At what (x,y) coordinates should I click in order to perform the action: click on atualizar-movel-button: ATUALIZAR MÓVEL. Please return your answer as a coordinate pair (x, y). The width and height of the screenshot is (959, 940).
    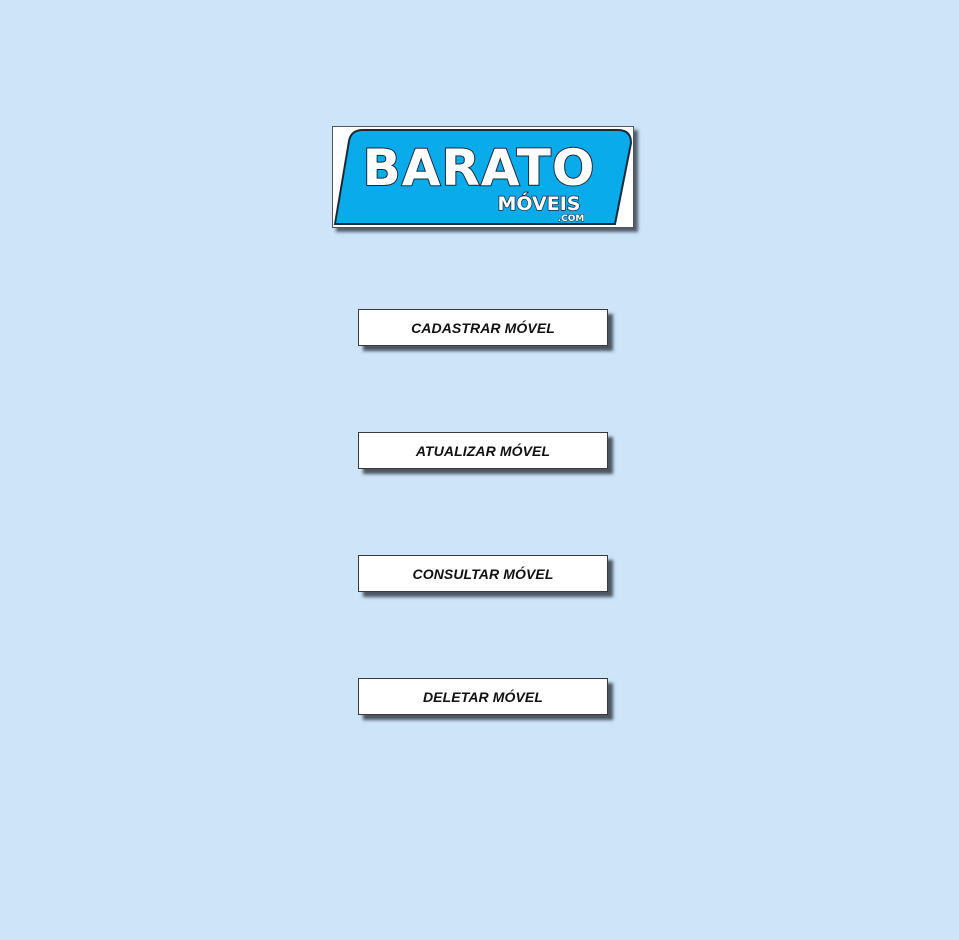
    Looking at the image, I should click on (483, 450).